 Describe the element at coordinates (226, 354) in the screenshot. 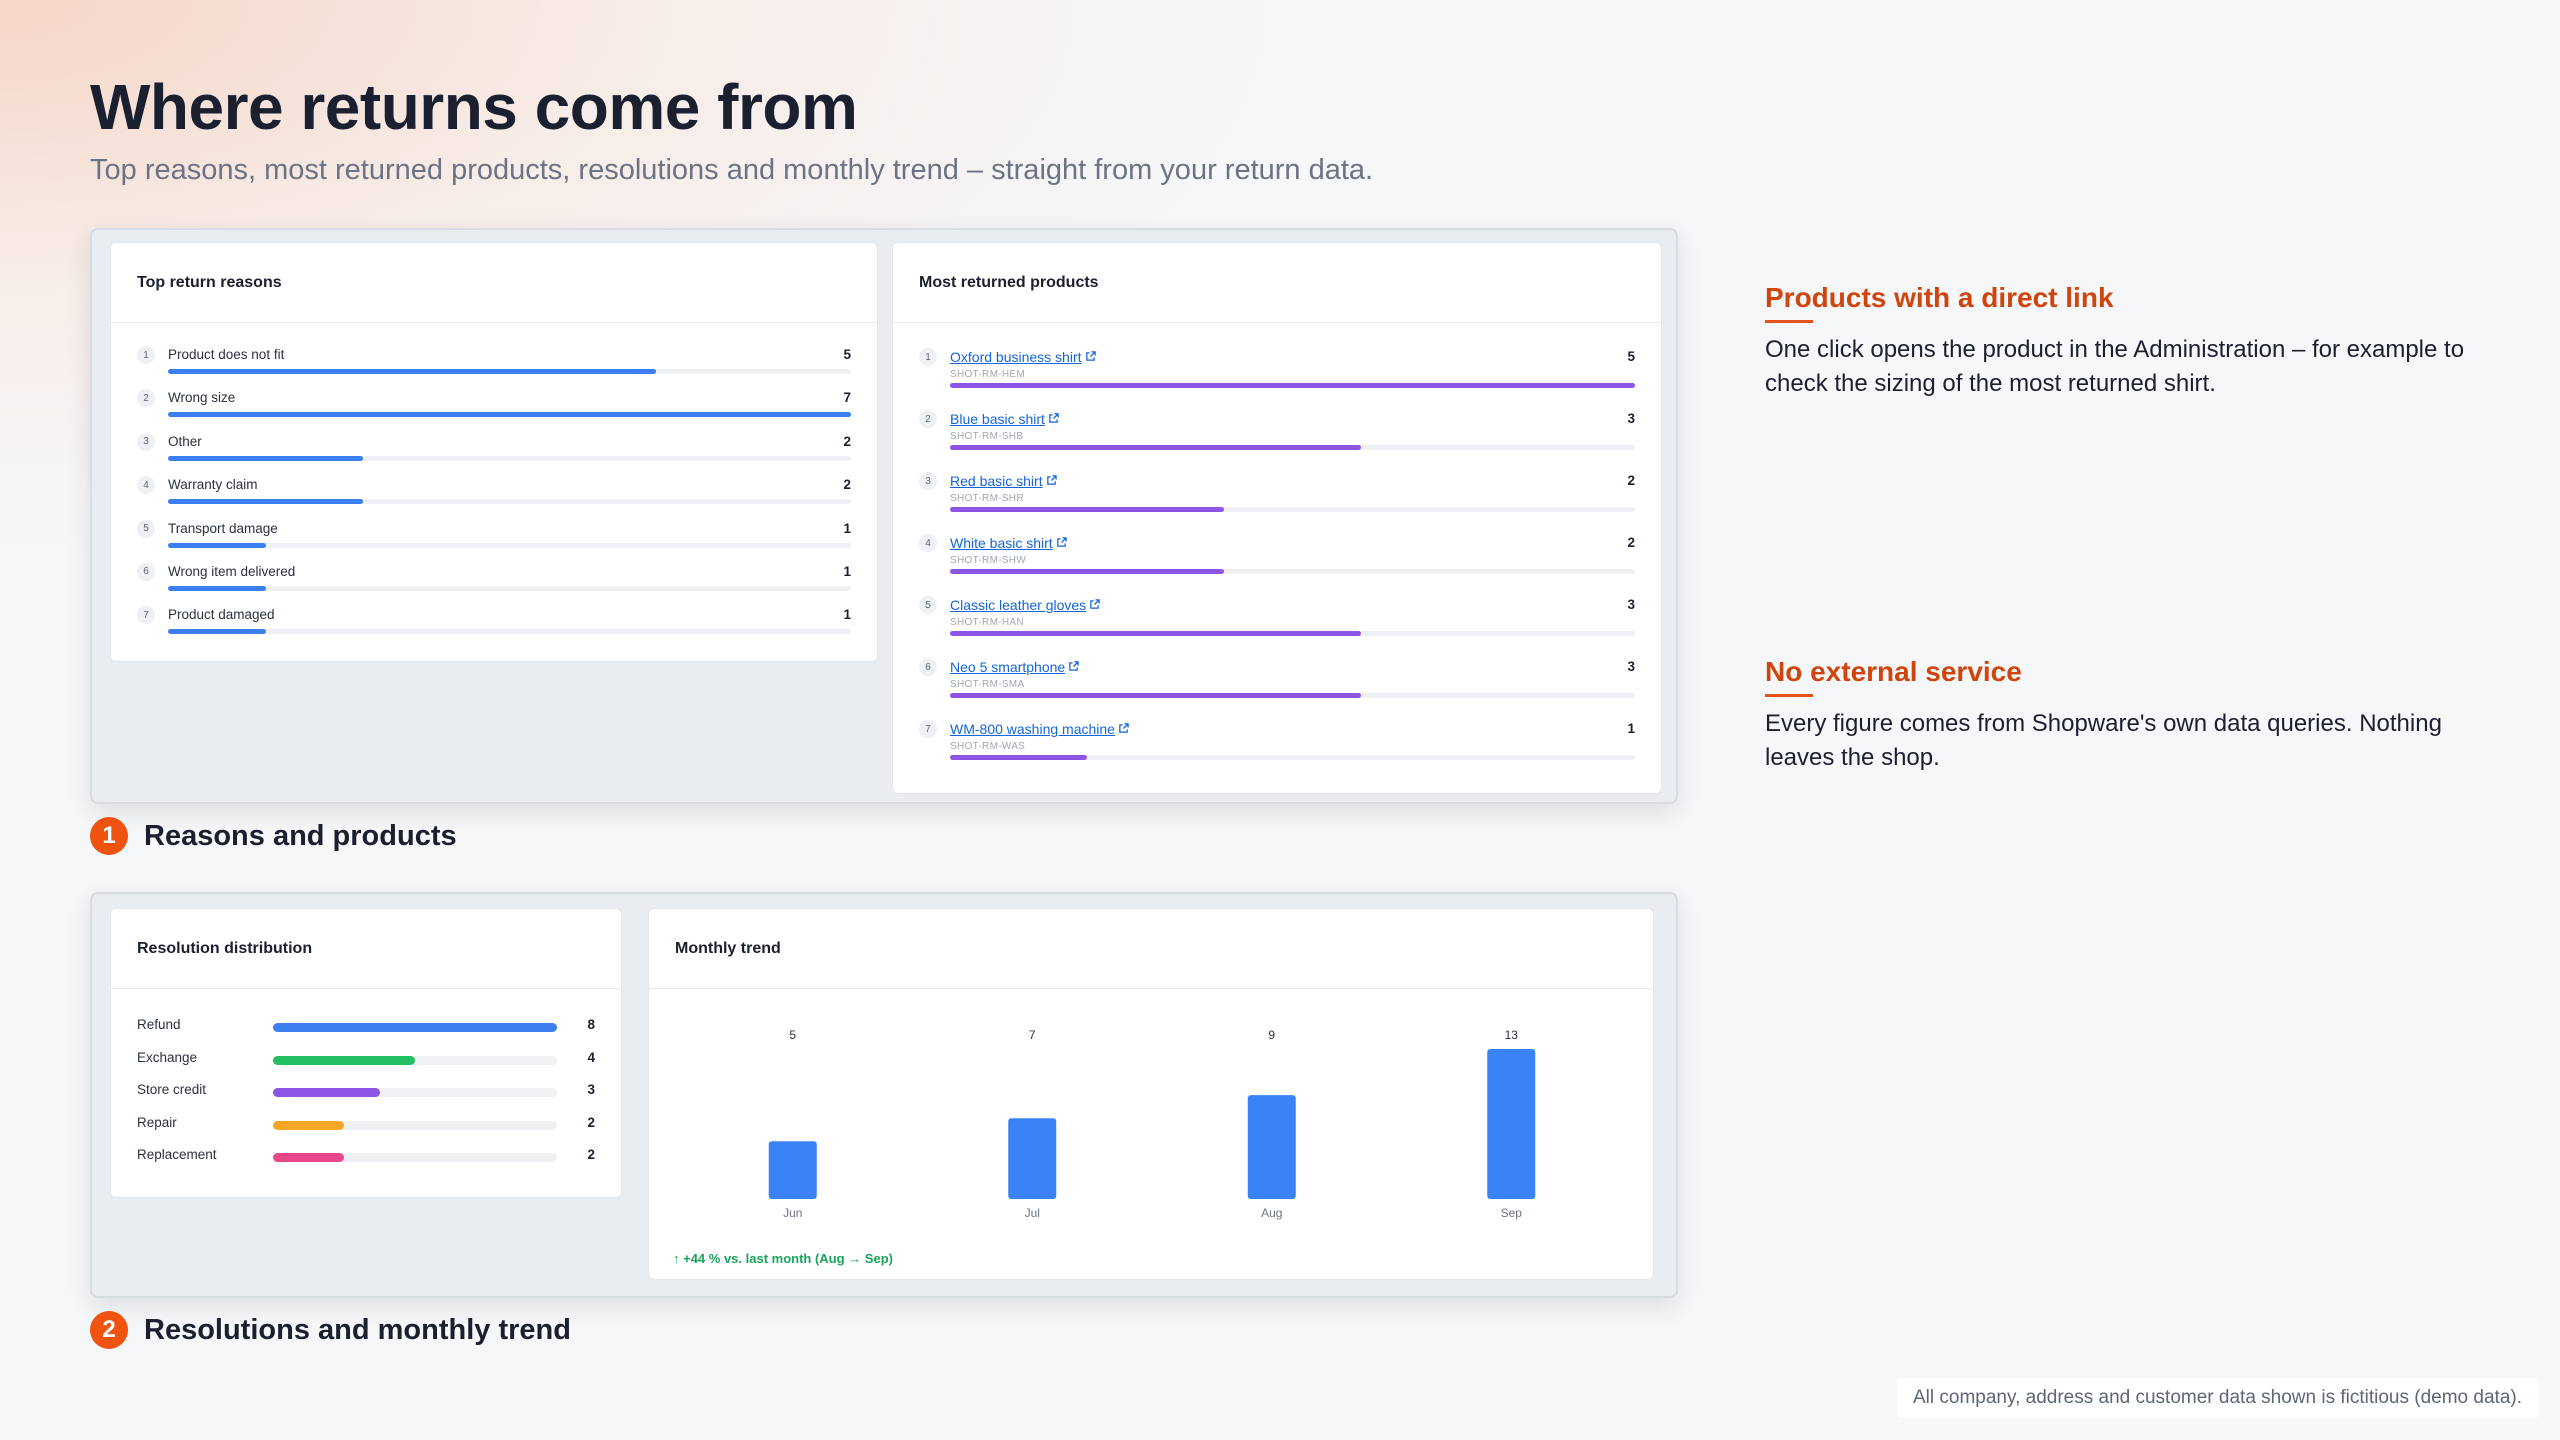

I see `reason-label: Product does not fit` at that location.